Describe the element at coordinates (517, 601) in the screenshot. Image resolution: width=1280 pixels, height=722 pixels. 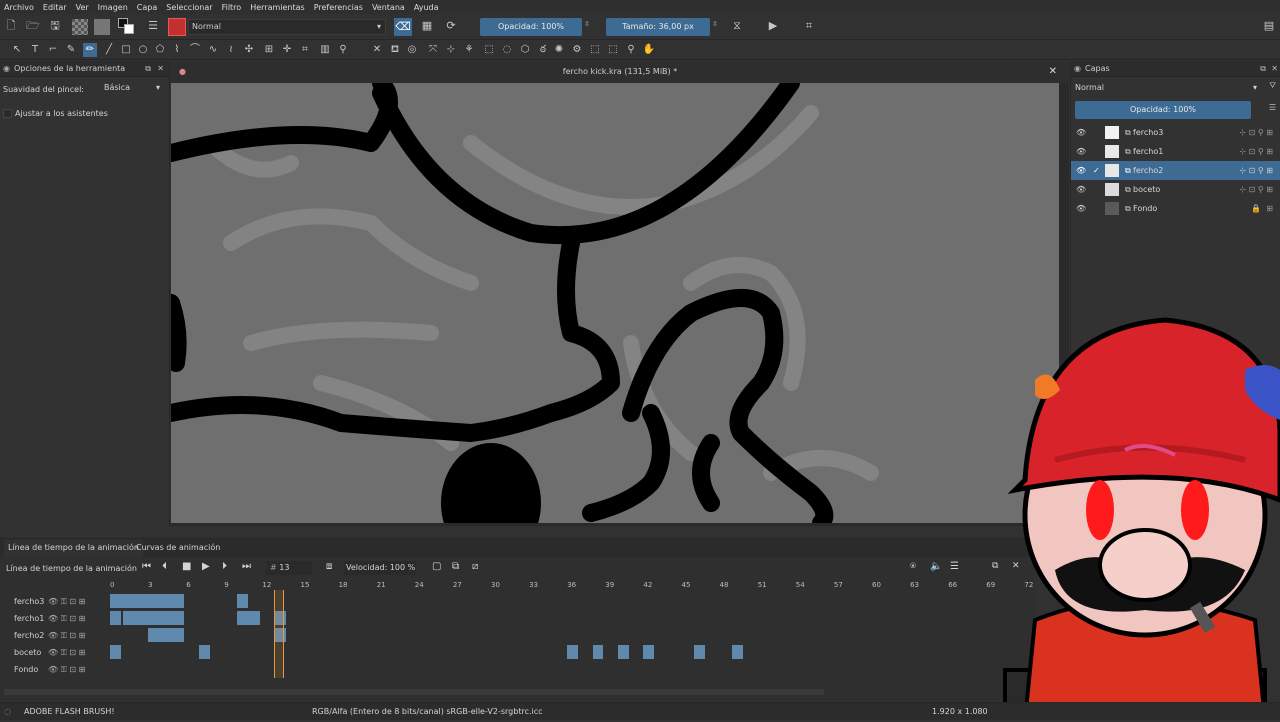
I see `timeline-row: fercho3 👁 ⚿ ⊡ ⊞` at that location.